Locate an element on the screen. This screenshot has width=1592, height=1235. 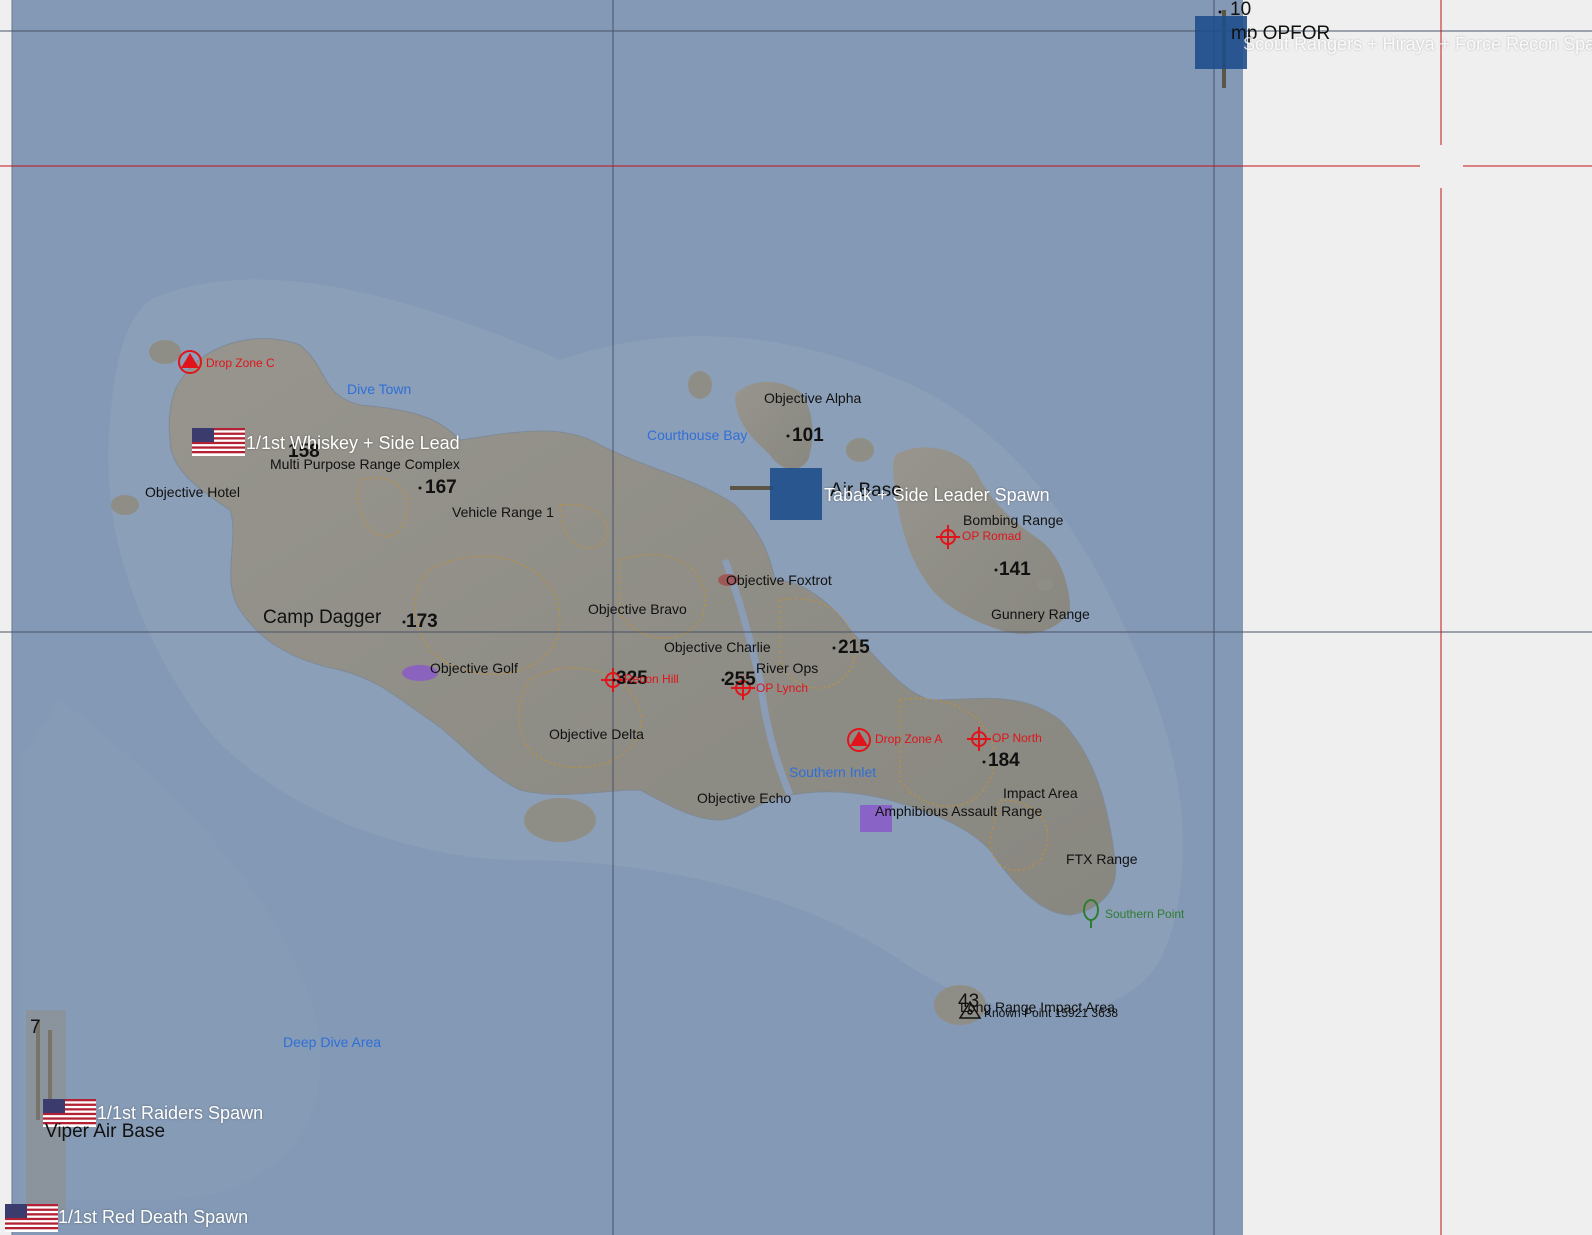
elevation-label: 101 is located at coordinates (808, 435).